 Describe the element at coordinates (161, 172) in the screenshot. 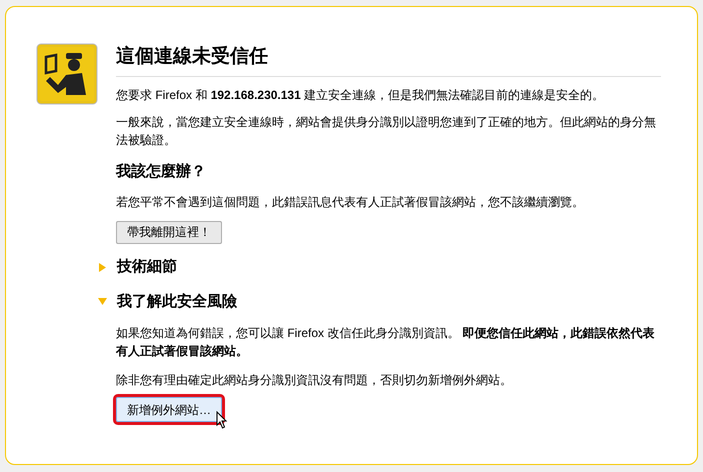

I see `section-heading: 我該怎麼辦？` at that location.